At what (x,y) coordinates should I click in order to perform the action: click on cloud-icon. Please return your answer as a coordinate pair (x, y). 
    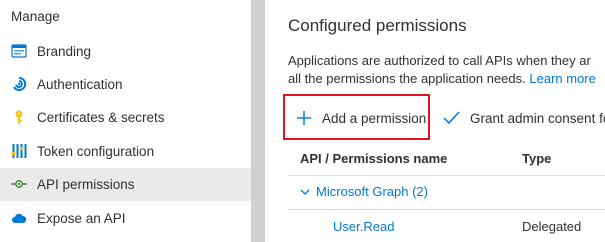
    Looking at the image, I should click on (19, 218).